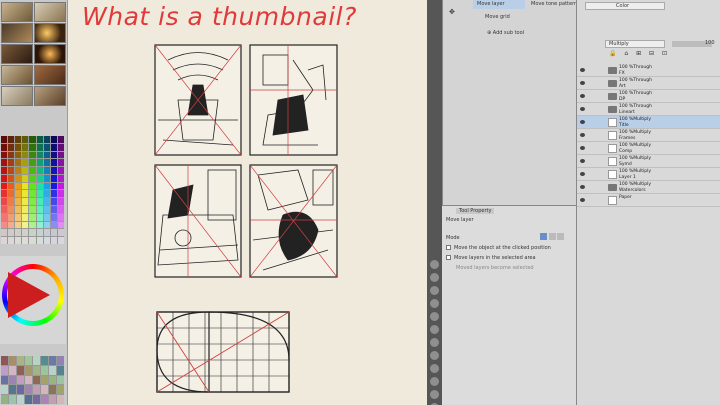  Describe the element at coordinates (648, 174) in the screenshot. I see `layer-row: 100 %Multiply Layer 1` at that location.